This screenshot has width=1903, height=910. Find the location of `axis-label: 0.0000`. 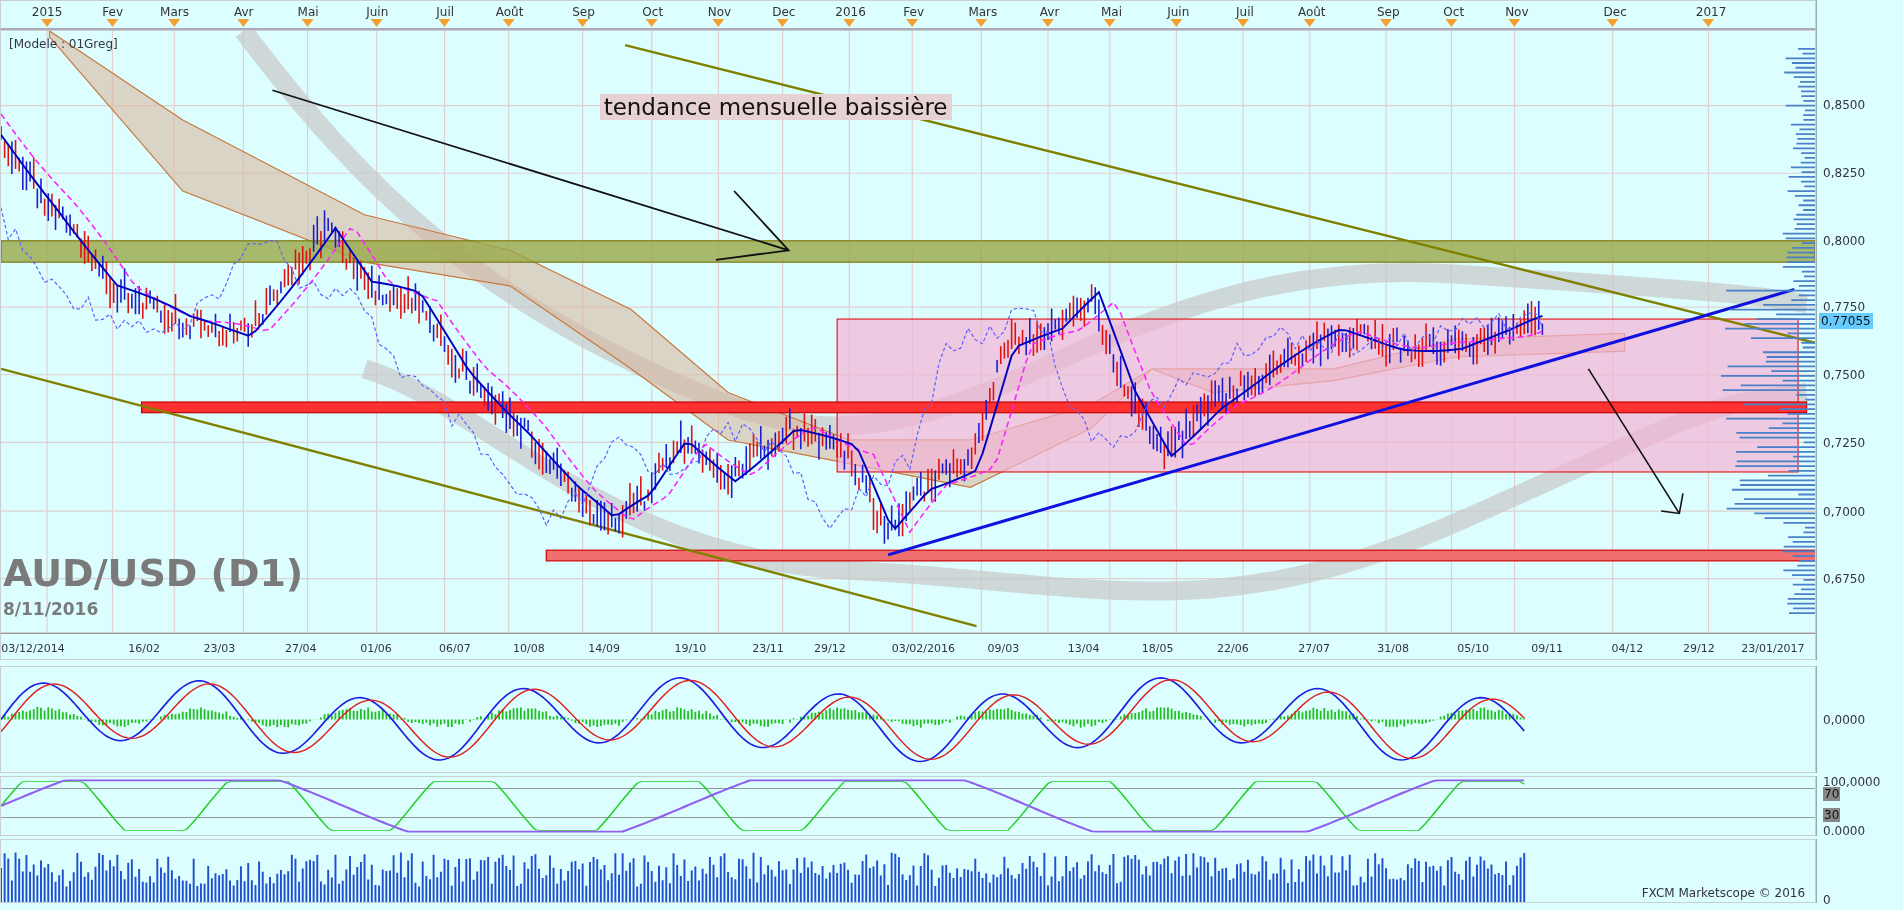

axis-label: 0.0000 is located at coordinates (1844, 831).